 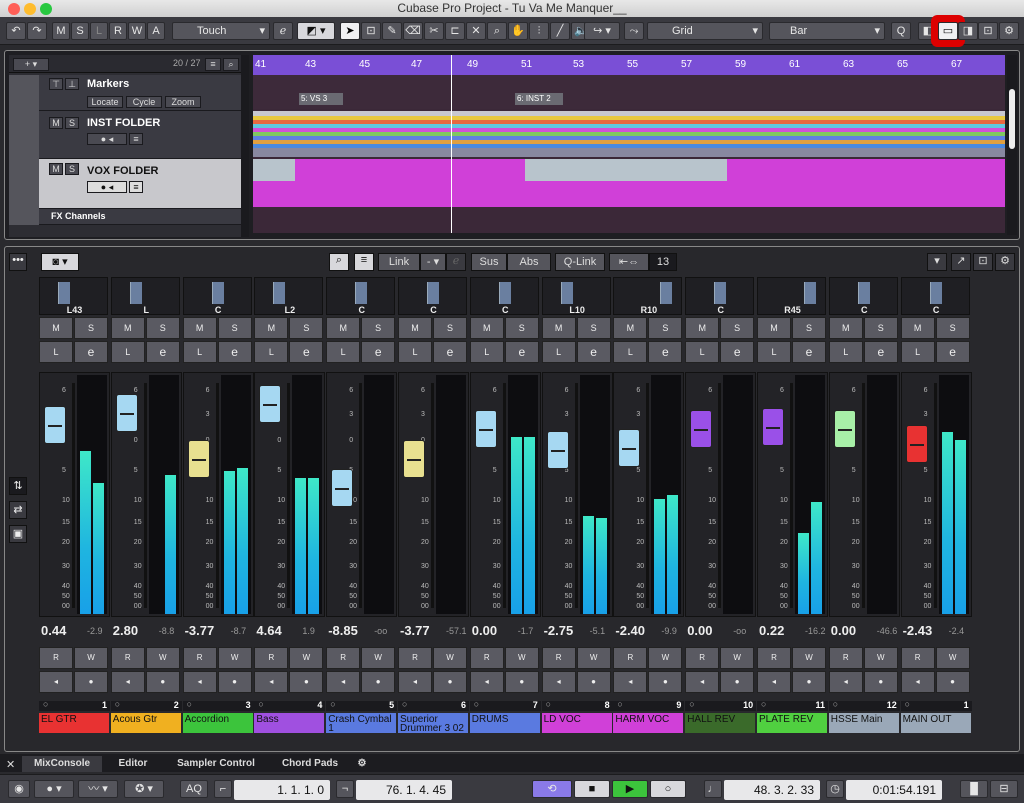 What do you see at coordinates (361, 723) in the screenshot?
I see `channel-name: Crash Cymbal 1` at bounding box center [361, 723].